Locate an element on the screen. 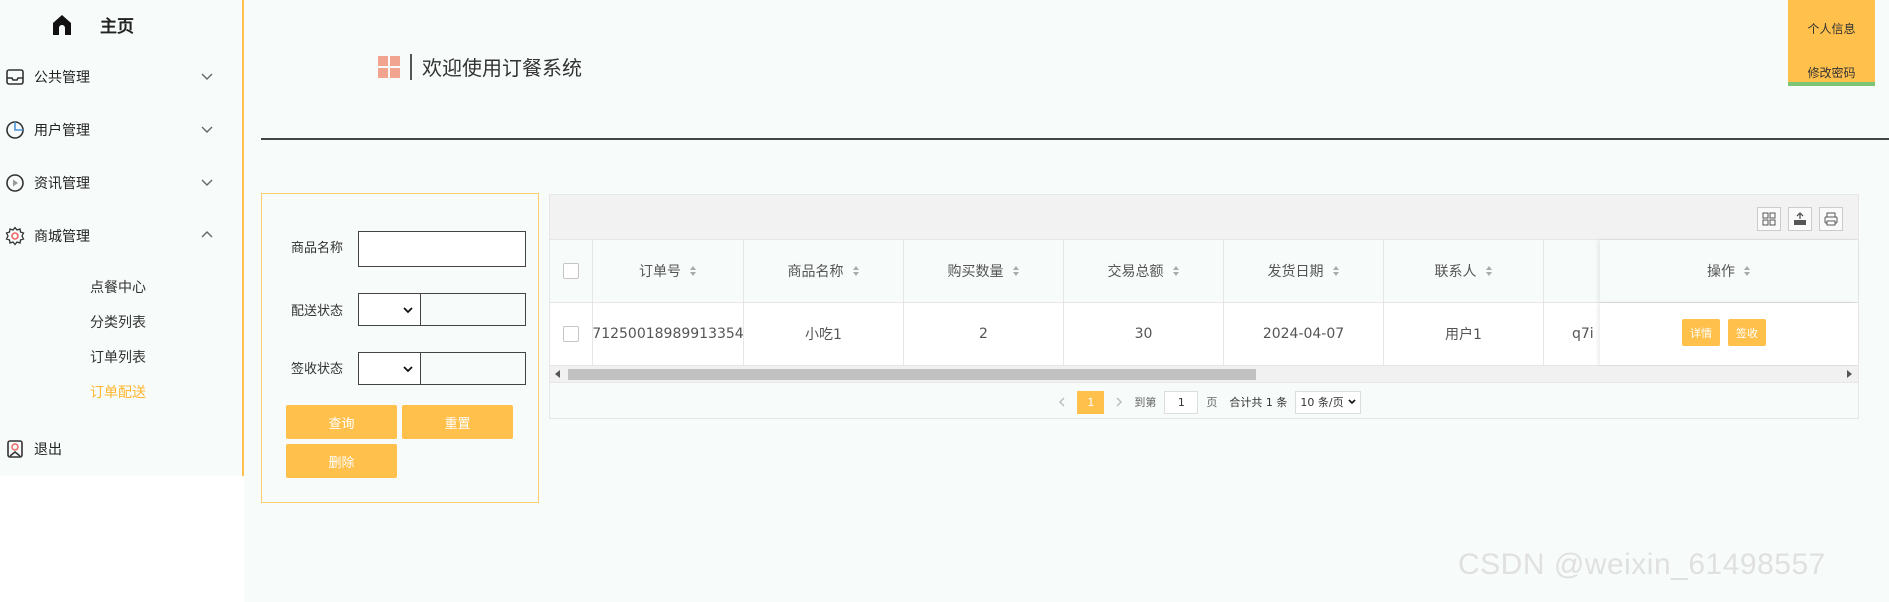 The width and height of the screenshot is (1889, 602). export-icon is located at coordinates (1800, 218).